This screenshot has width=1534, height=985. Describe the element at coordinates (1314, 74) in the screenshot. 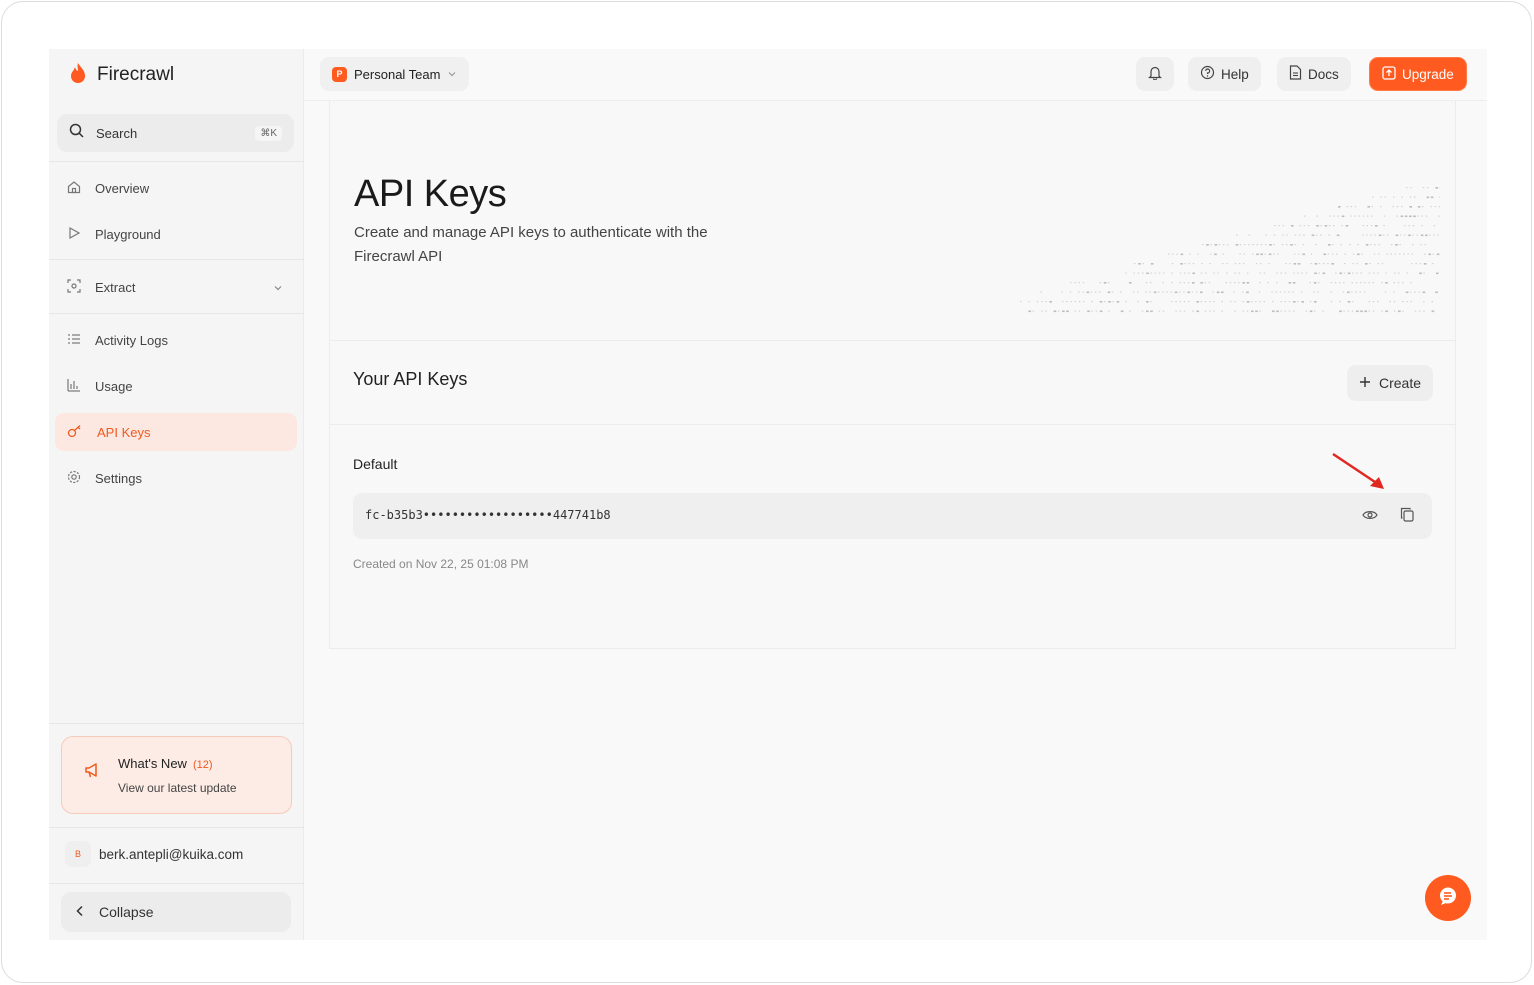

I see `docs-button: Docs` at that location.